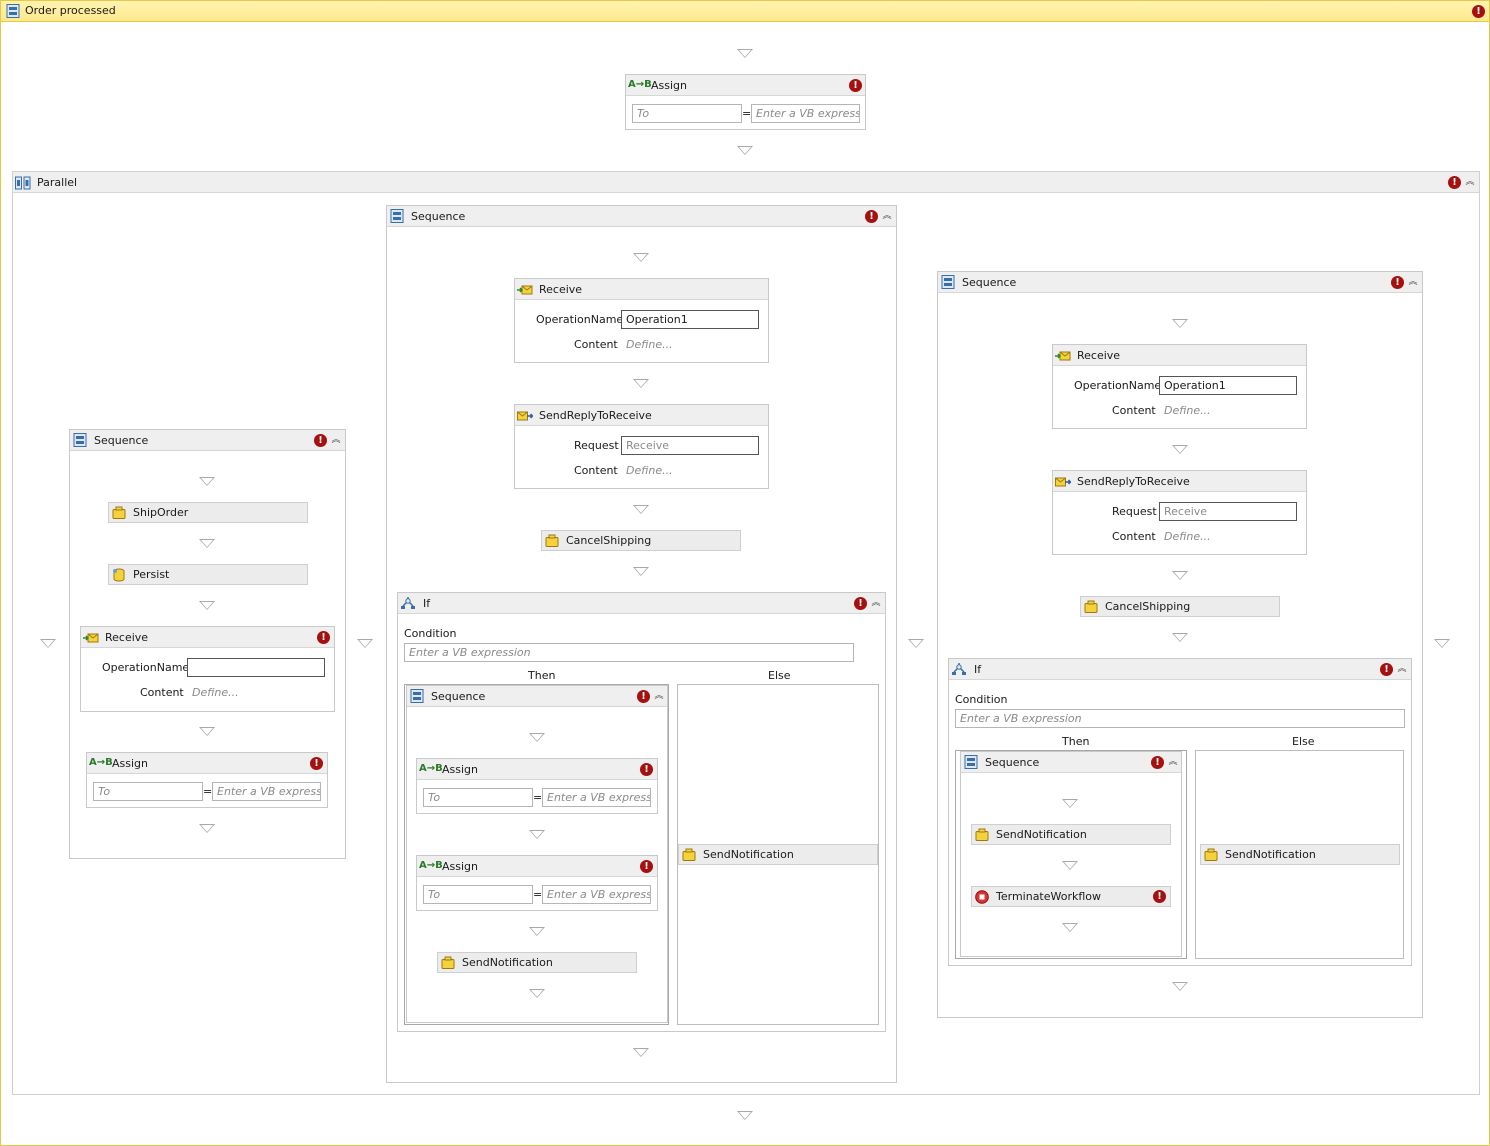 This screenshot has width=1490, height=1146. Describe the element at coordinates (1099, 355) in the screenshot. I see `activity-title: Receive` at that location.